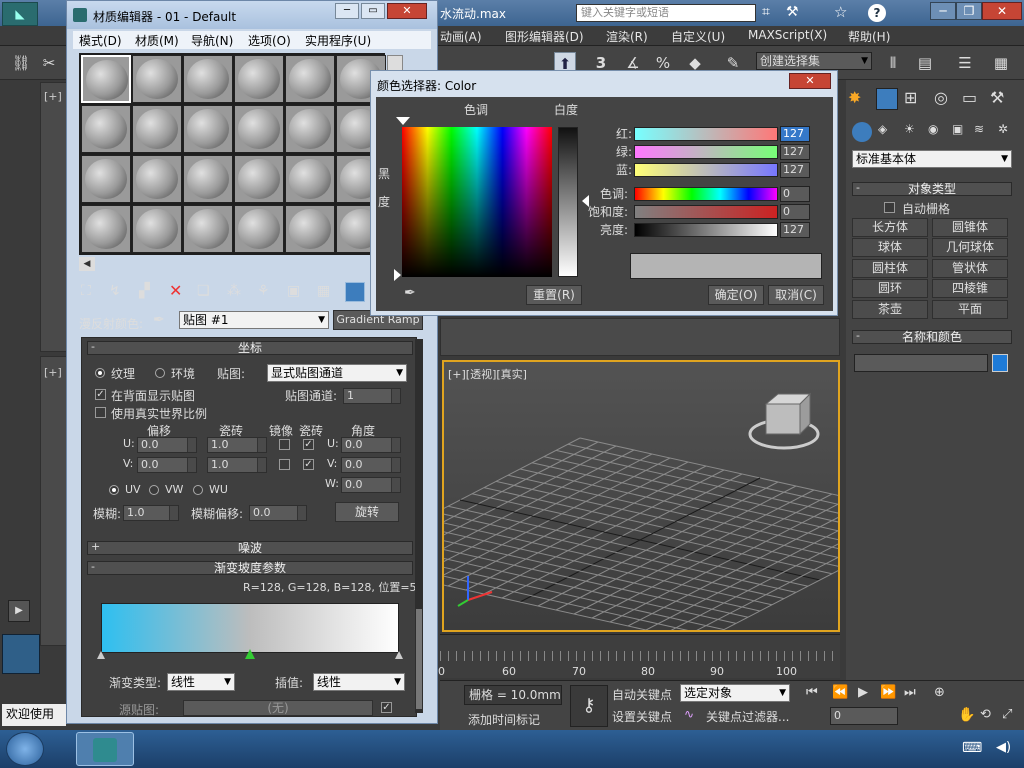 The width and height of the screenshot is (1024, 768). What do you see at coordinates (308, 444) in the screenshot?
I see `u-tile-checkbox: ✓` at bounding box center [308, 444].